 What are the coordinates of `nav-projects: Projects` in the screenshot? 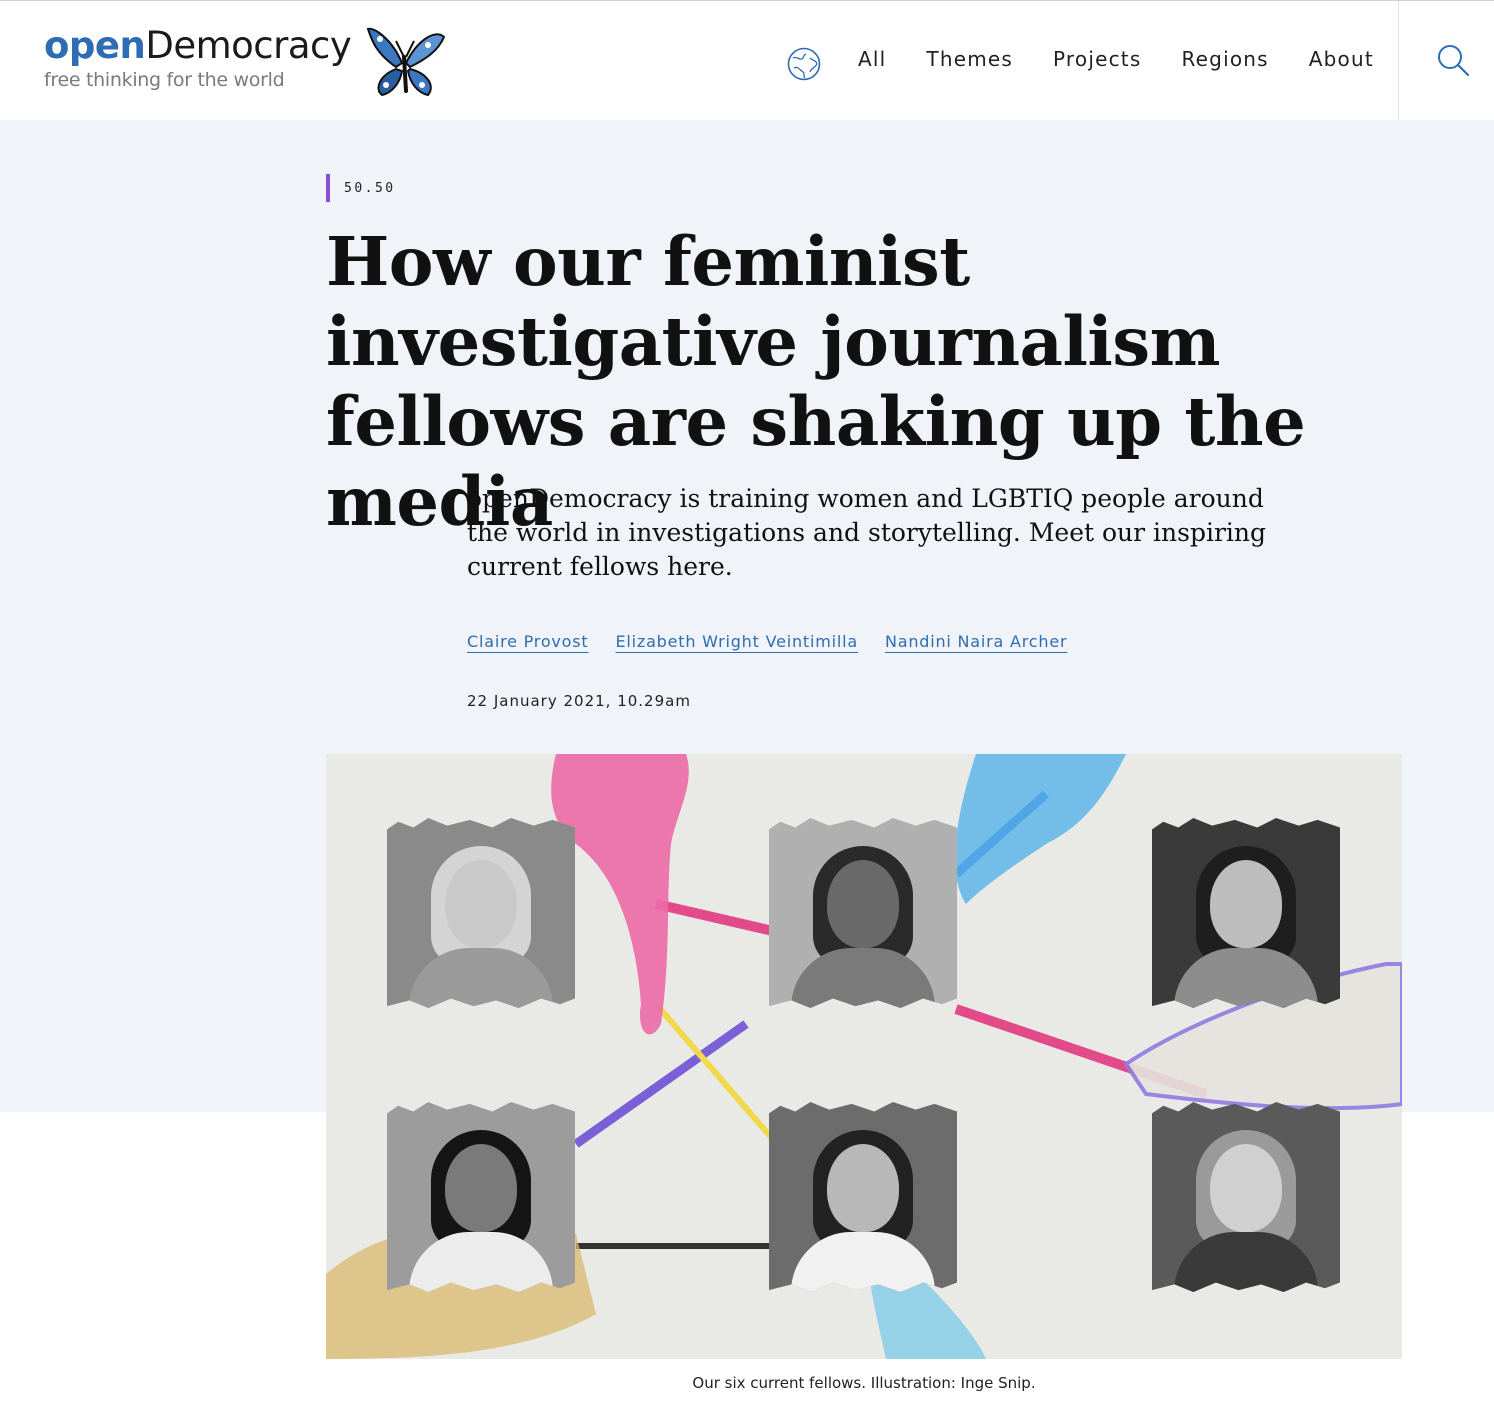 It's located at (1097, 59).